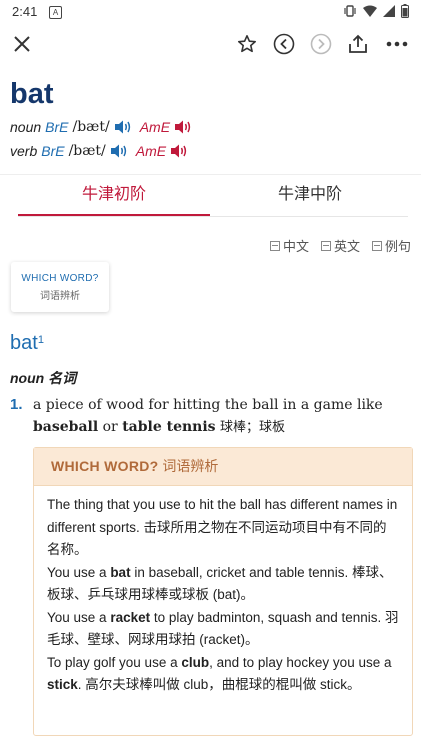  What do you see at coordinates (223, 467) in the screenshot?
I see `which-word-header: WHICH WORD? 词语辨析` at bounding box center [223, 467].